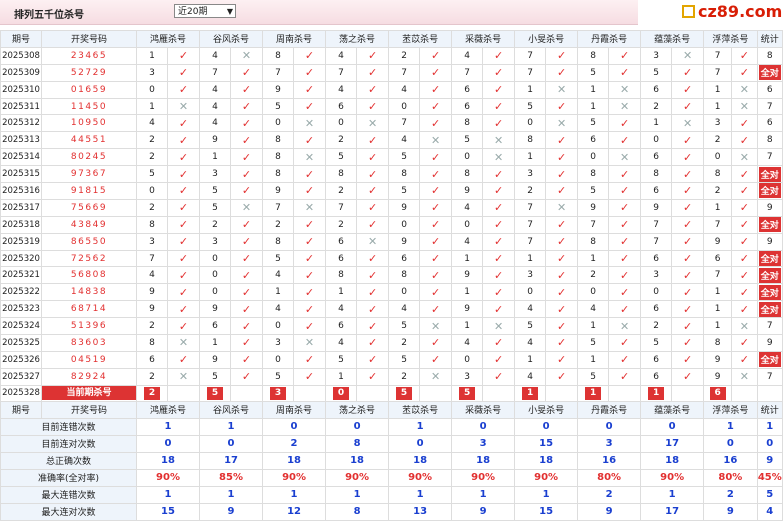 The image size is (783, 522). What do you see at coordinates (744, 393) in the screenshot?
I see `empty-cell` at bounding box center [744, 393].